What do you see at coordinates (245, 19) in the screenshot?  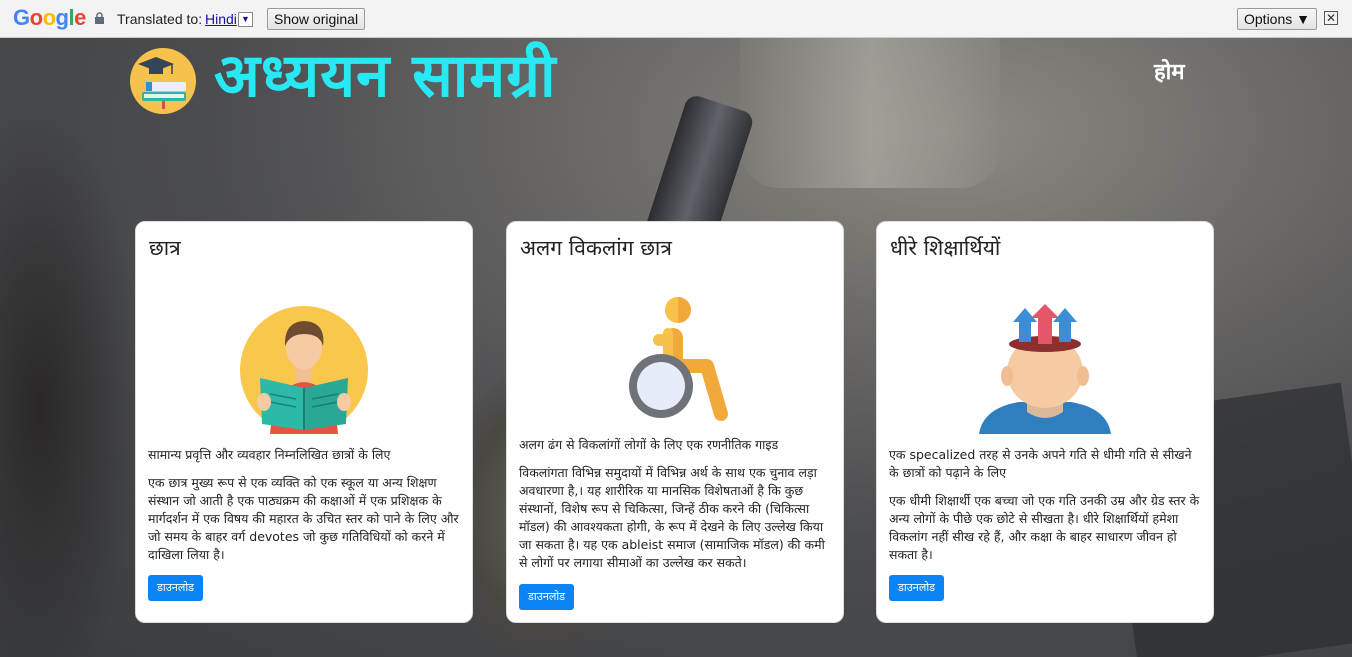 I see `language-dropdown-icon: ▼` at bounding box center [245, 19].